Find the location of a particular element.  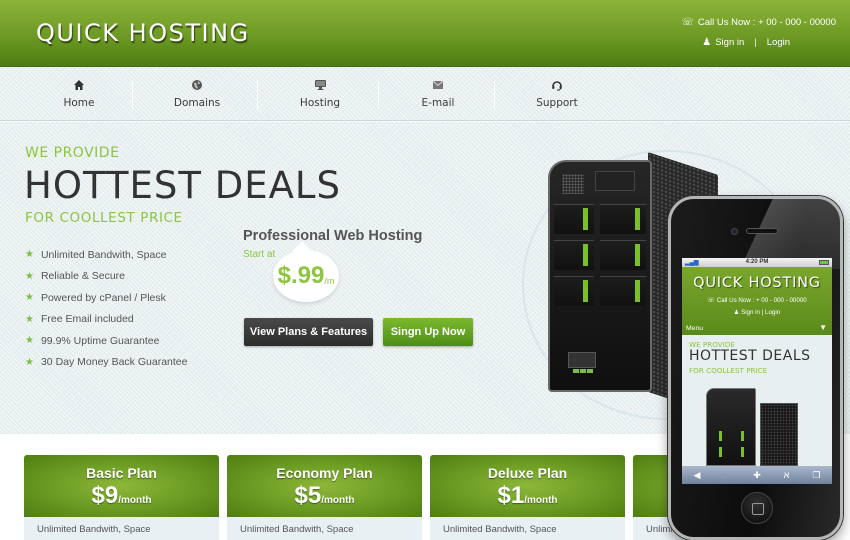

mobile-logo: QUICK HOSTING is located at coordinates (757, 283).